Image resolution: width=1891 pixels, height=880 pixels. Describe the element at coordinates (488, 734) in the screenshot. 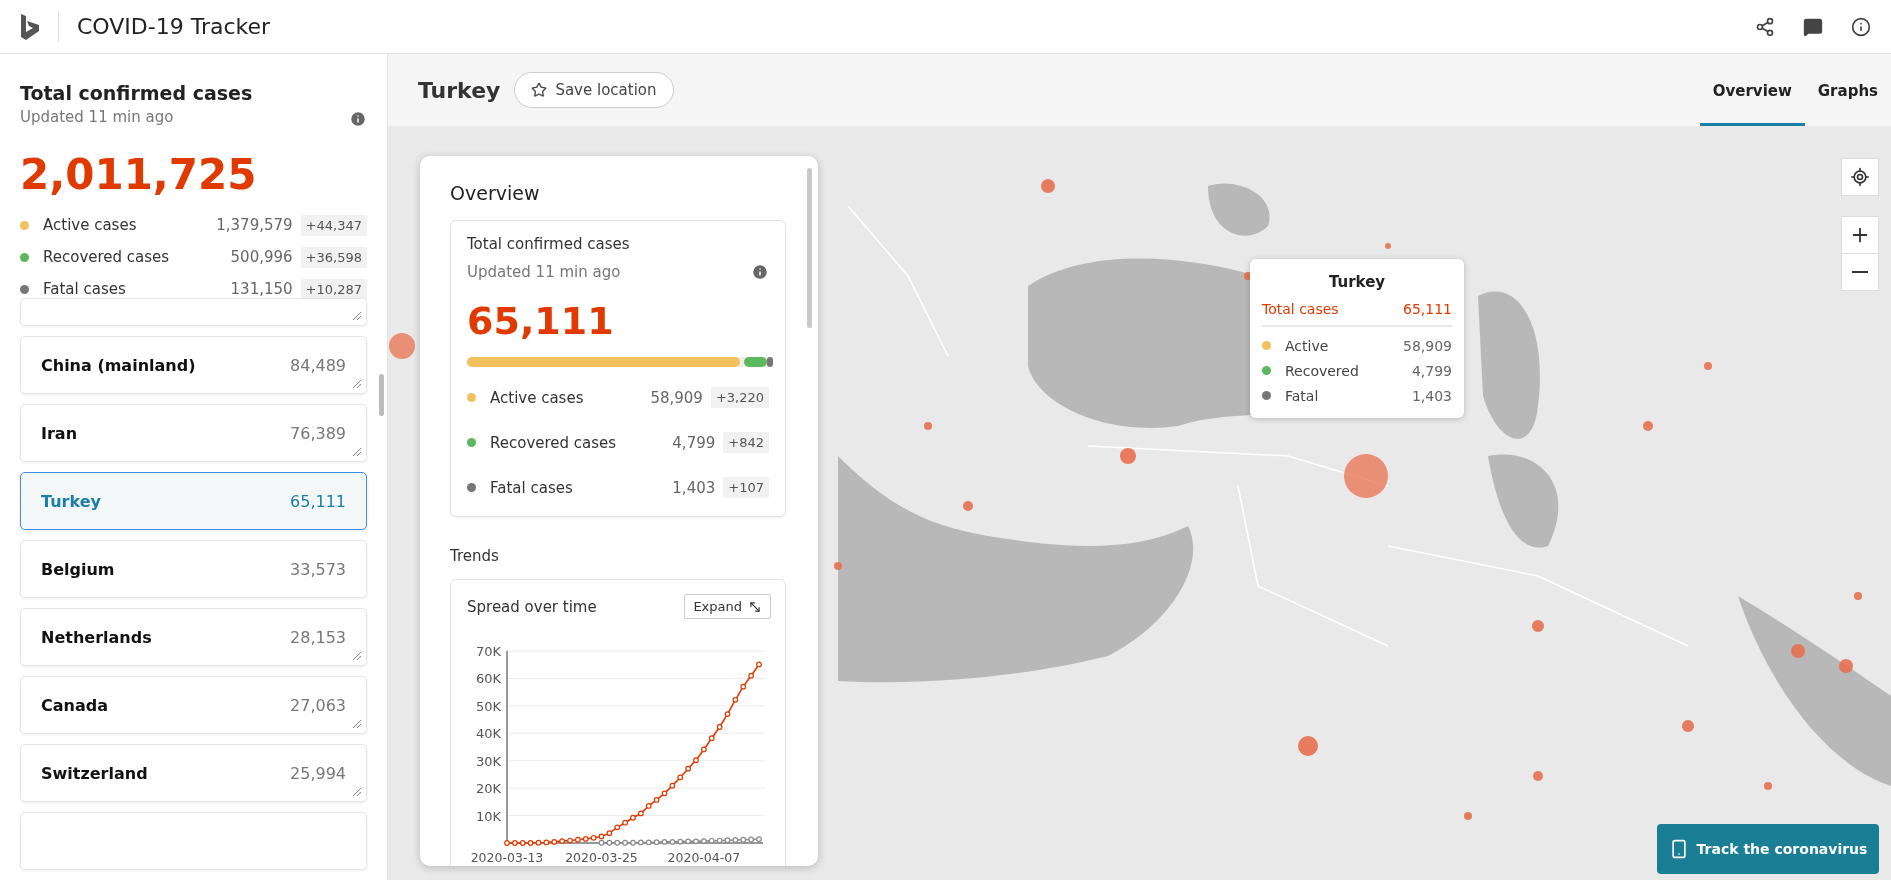

I see `y-tick-label: 40K` at that location.